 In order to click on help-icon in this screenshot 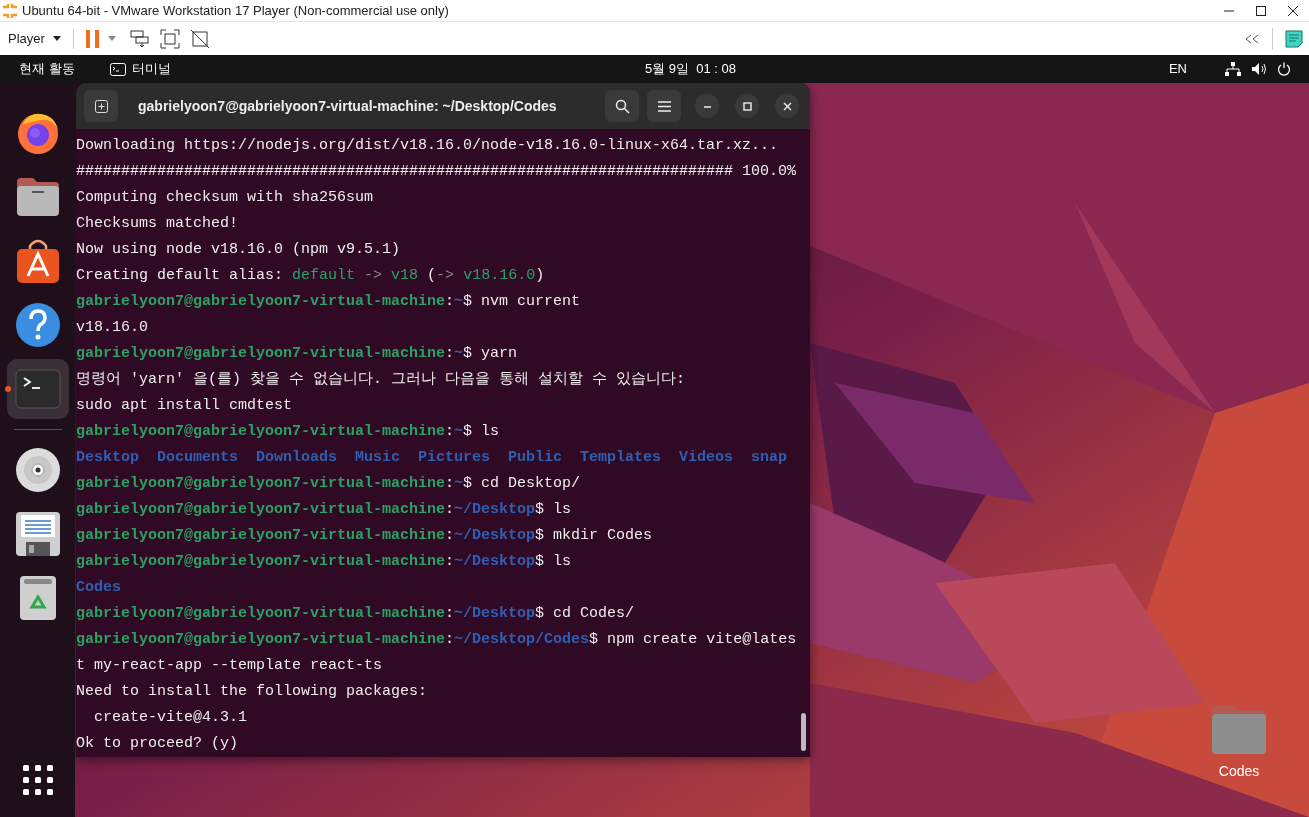, I will do `click(37, 325)`.